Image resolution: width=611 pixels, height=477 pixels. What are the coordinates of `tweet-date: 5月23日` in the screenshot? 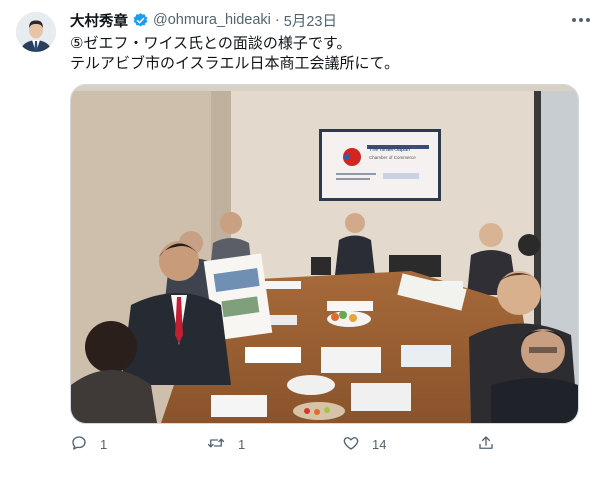 It's located at (310, 20).